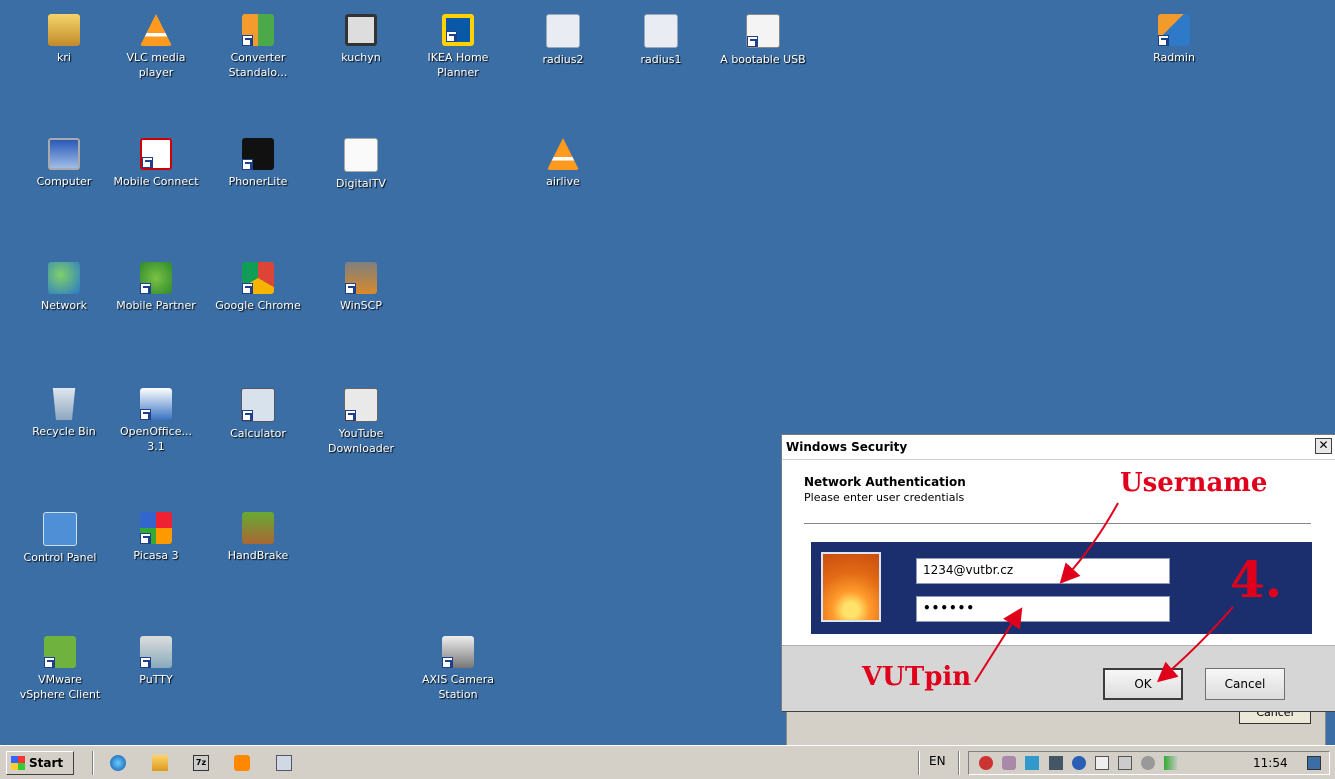  I want to click on clock: 11:54, so click(1270, 763).